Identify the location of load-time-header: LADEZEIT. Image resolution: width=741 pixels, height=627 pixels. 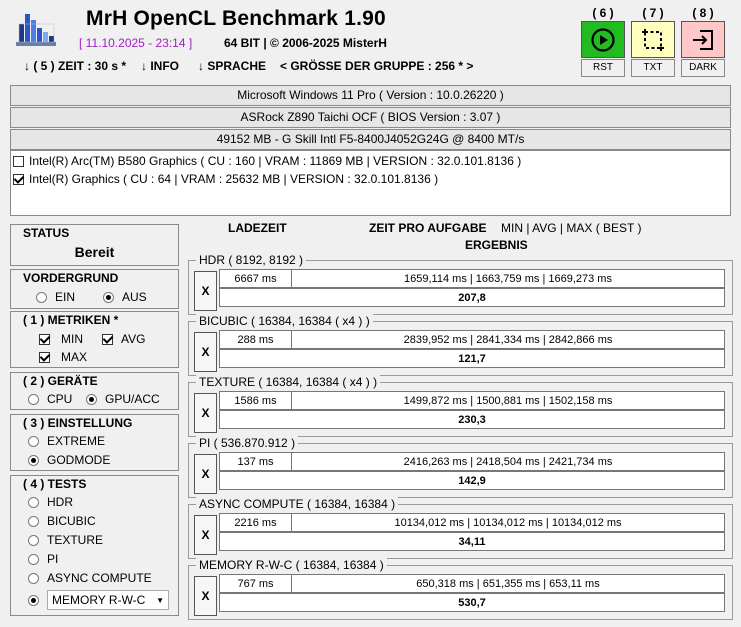
(257, 228).